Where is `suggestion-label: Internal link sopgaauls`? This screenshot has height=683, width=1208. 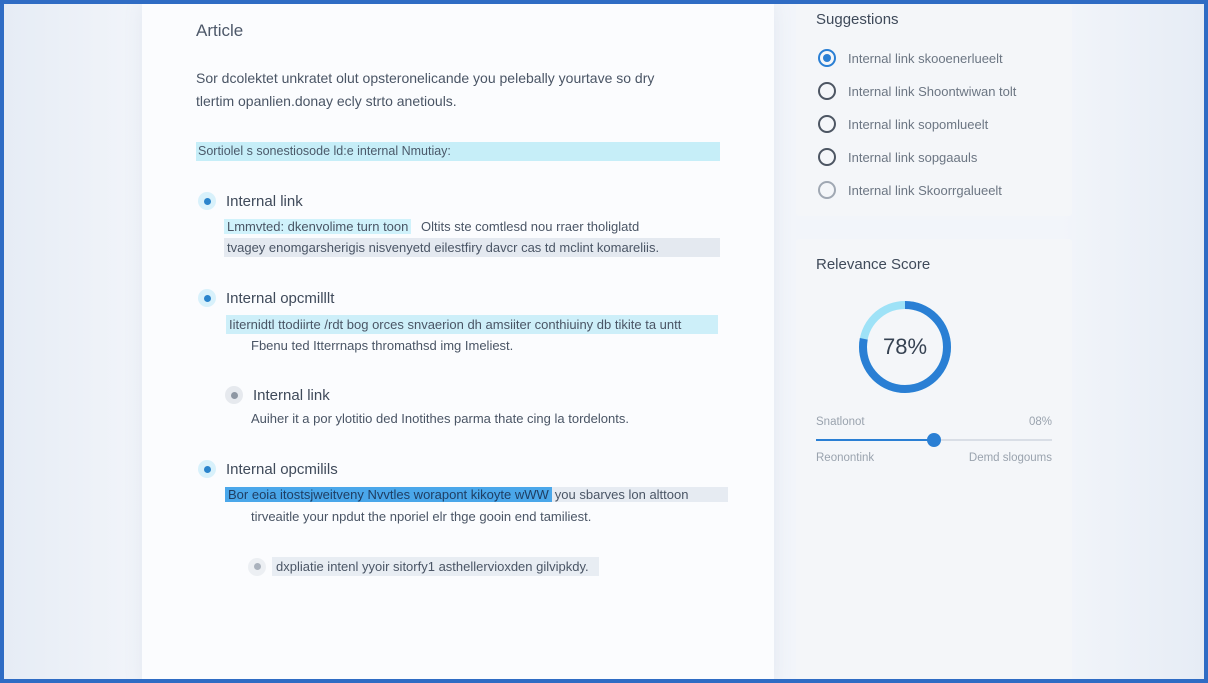 suggestion-label: Internal link sopgaauls is located at coordinates (913, 157).